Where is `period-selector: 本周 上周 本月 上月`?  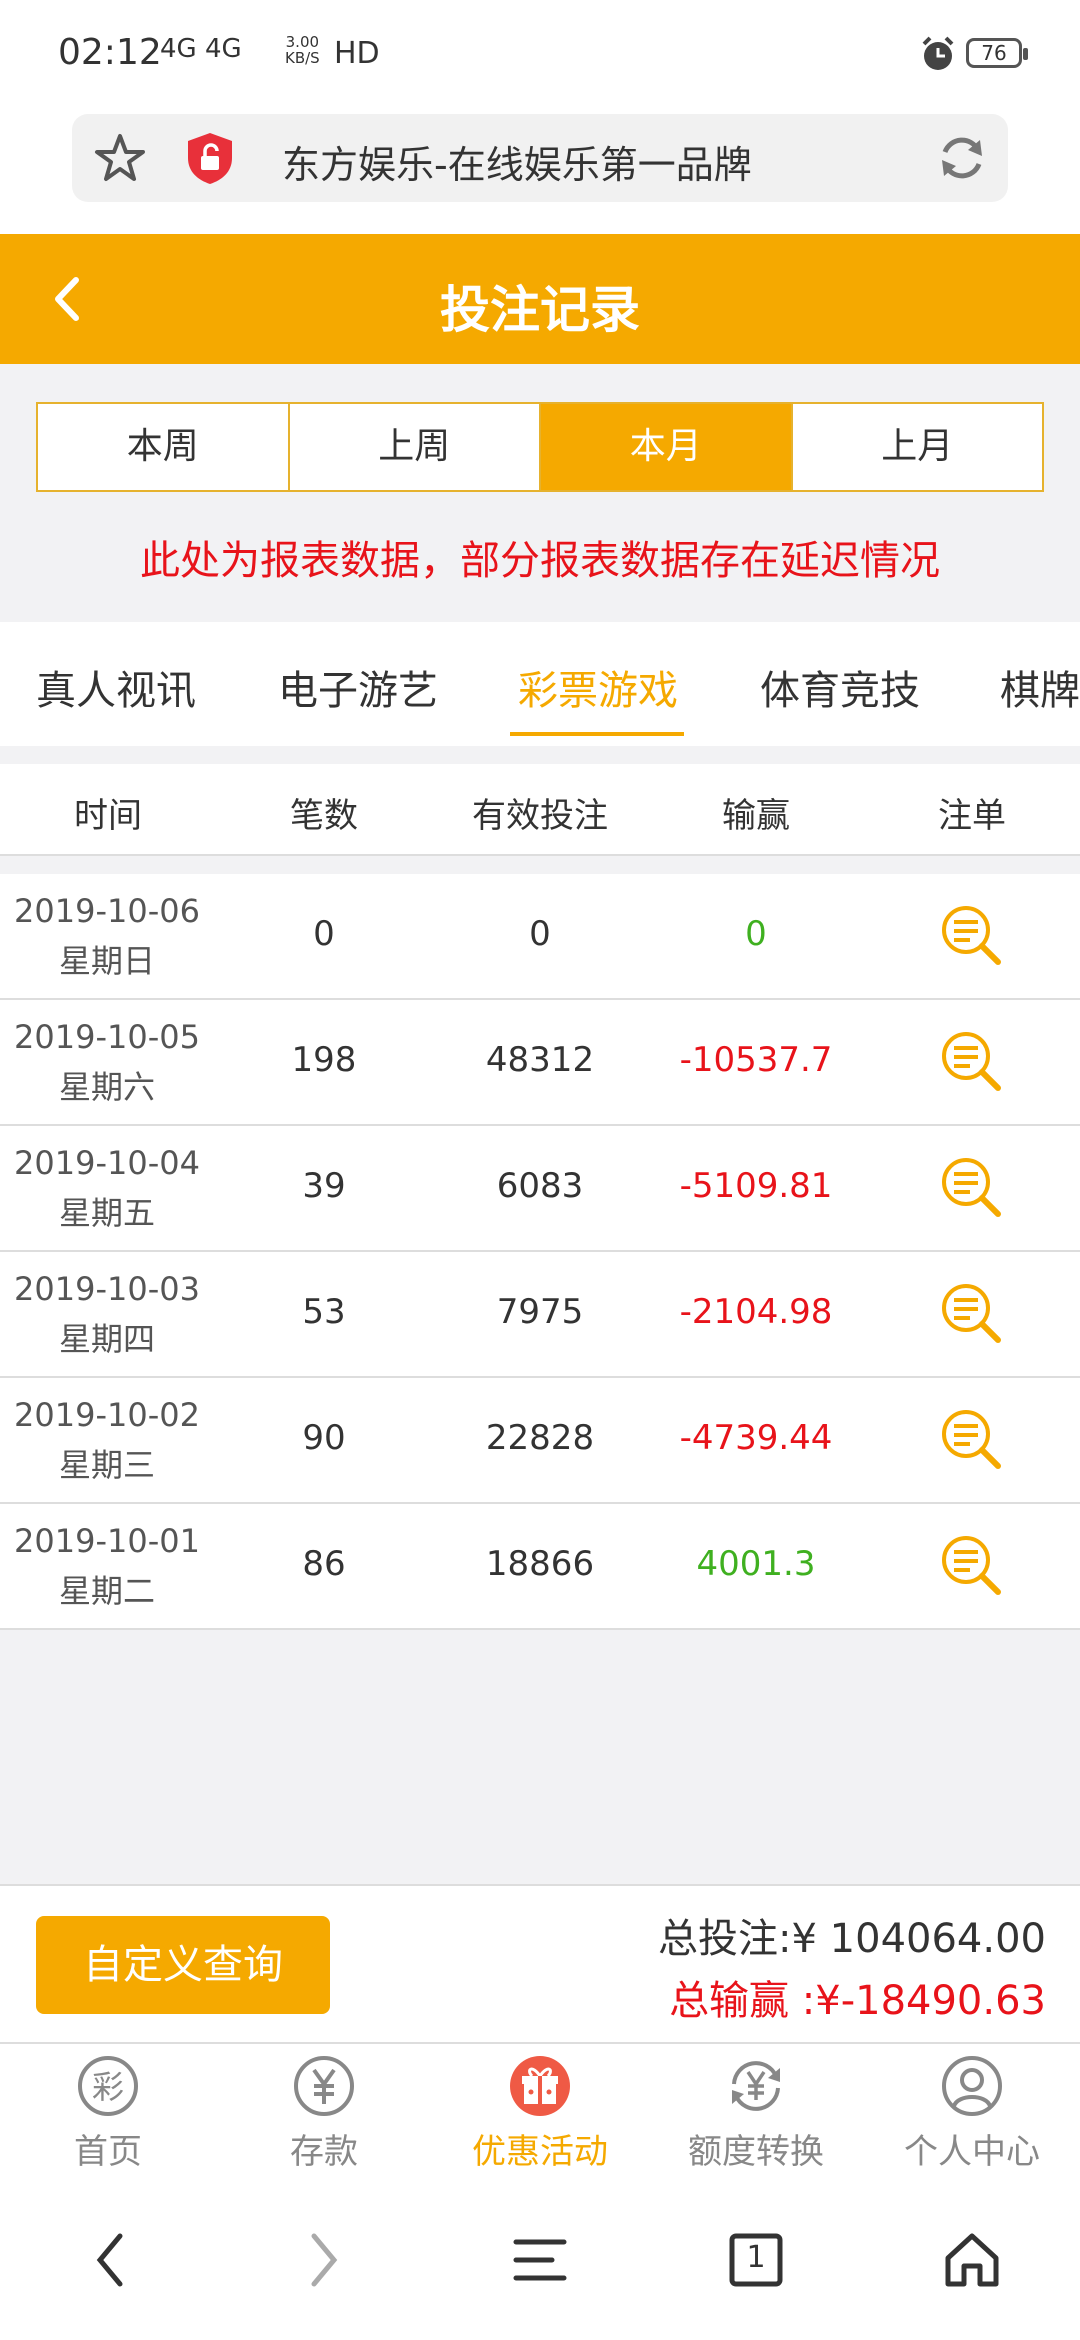 period-selector: 本周 上周 本月 上月 is located at coordinates (540, 447).